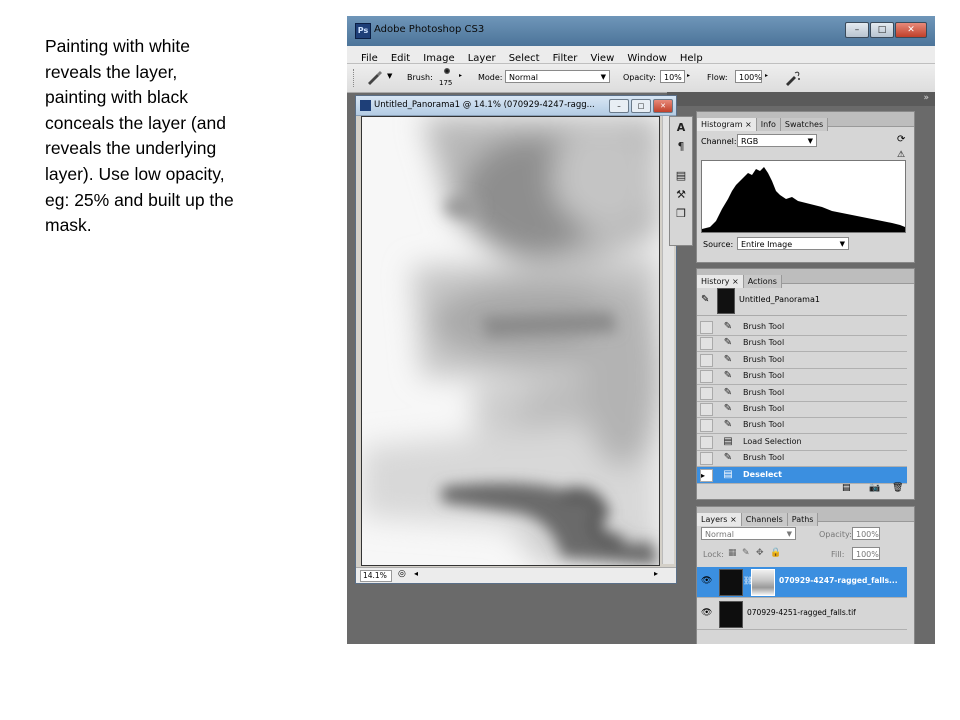 This screenshot has width=960, height=720. What do you see at coordinates (681, 214) in the screenshot?
I see `layer-comps-icon: ❒` at bounding box center [681, 214].